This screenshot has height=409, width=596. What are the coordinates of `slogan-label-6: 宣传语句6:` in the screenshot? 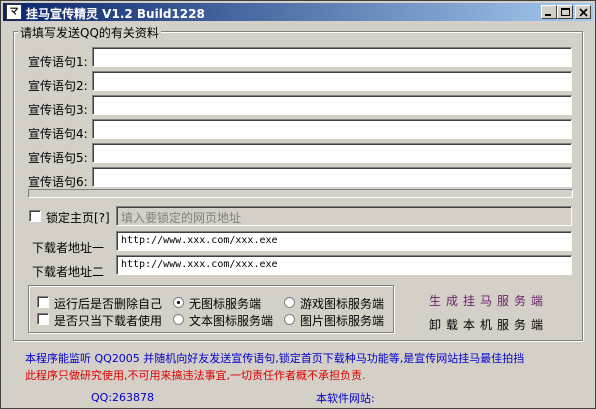 It's located at (58, 182).